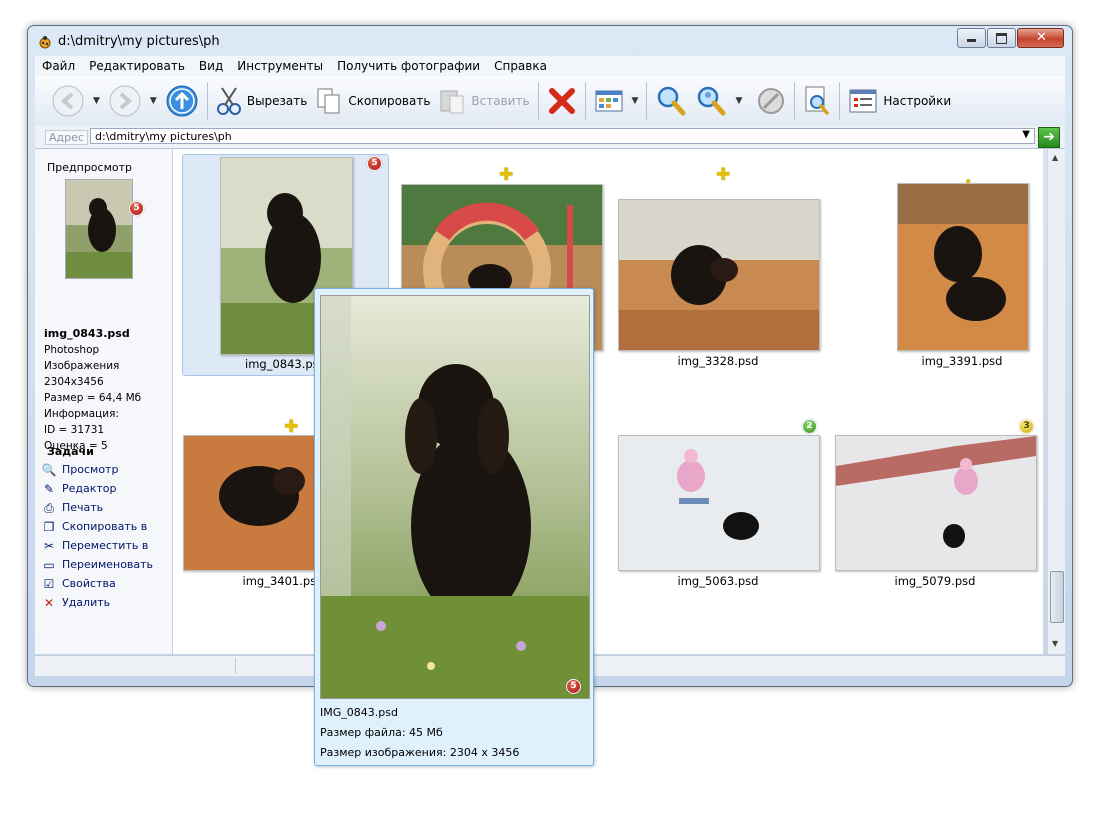 This screenshot has height=817, width=1094. Describe the element at coordinates (1040, 38) in the screenshot. I see `close-button: ✕` at that location.